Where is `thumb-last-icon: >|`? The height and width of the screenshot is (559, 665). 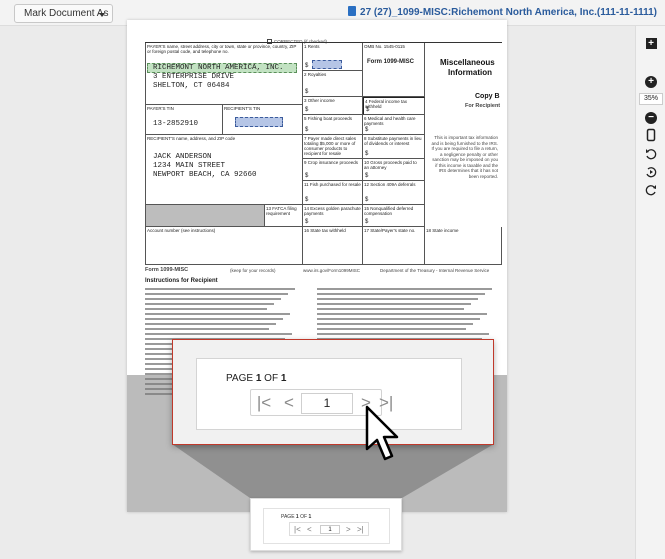
thumb-last-icon: >| is located at coordinates (360, 529).